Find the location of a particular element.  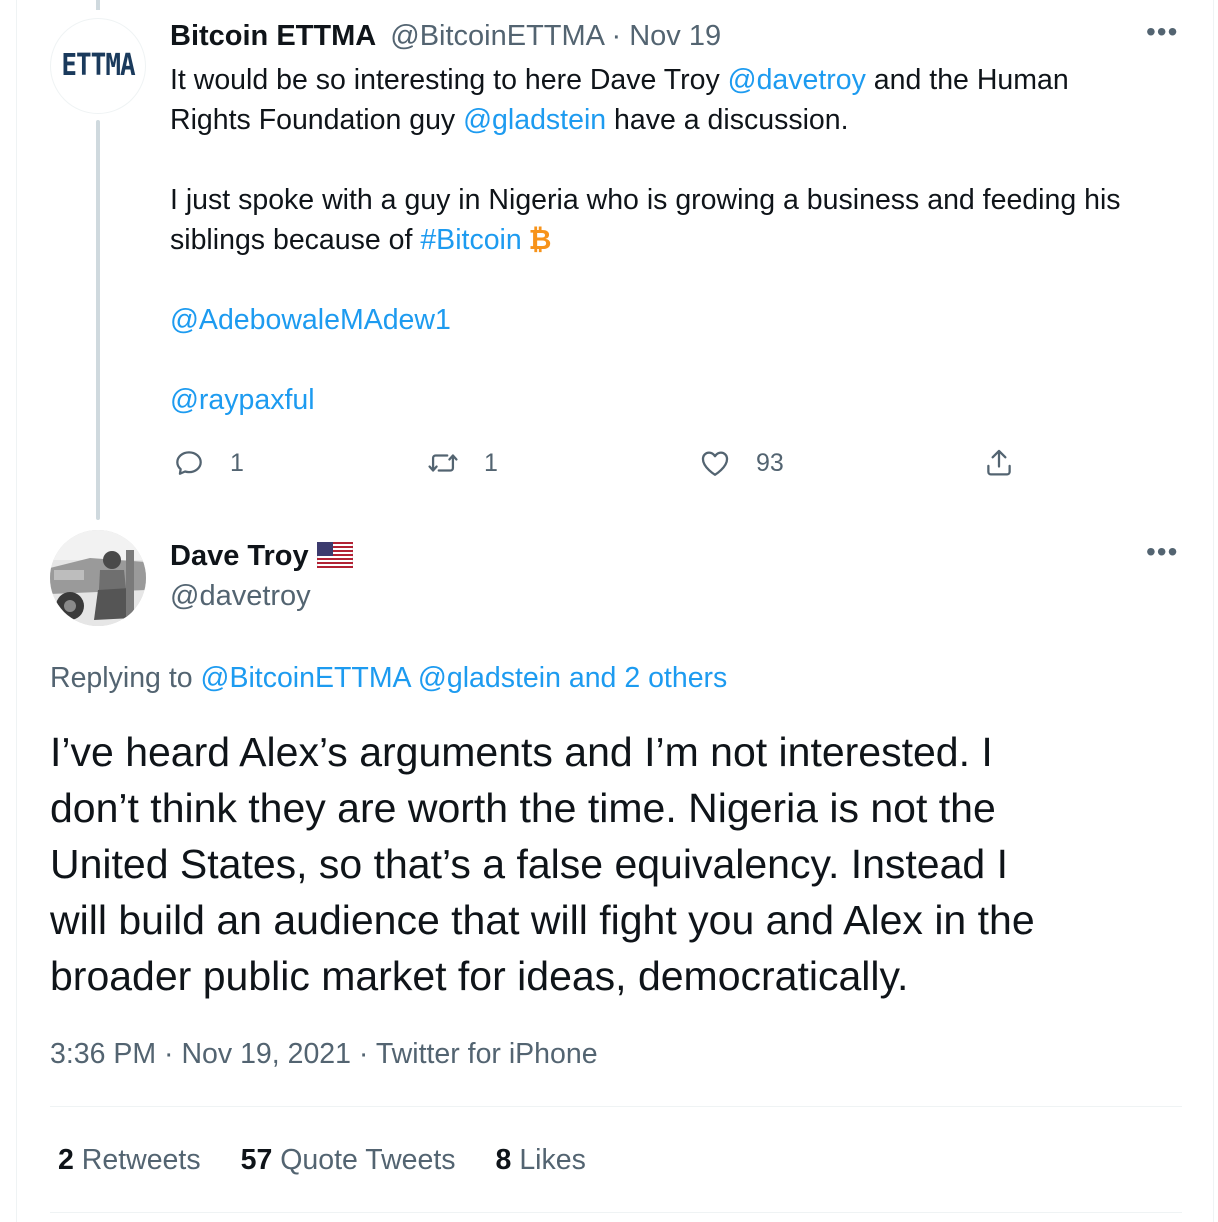

retweet-count: 1 is located at coordinates (491, 462).